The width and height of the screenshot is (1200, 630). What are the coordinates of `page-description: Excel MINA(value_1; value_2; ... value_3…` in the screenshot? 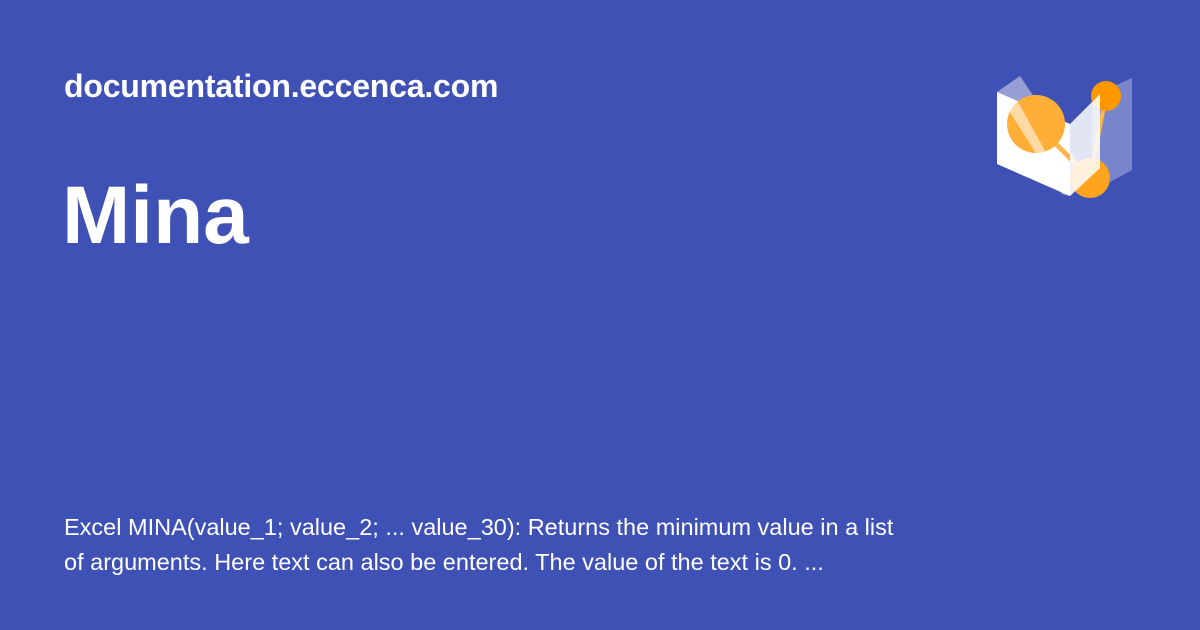 It's located at (479, 544).